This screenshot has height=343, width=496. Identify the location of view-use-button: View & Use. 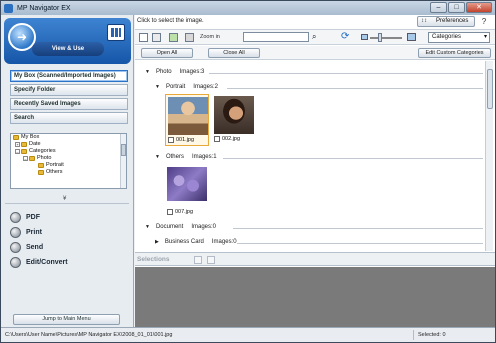
(68, 49).